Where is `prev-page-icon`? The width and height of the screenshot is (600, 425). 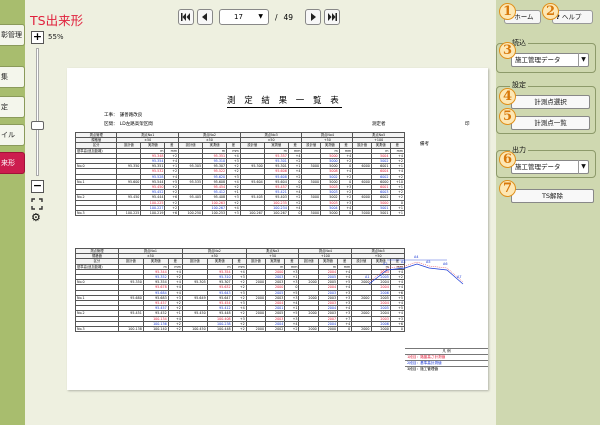 prev-page-icon is located at coordinates (204, 17).